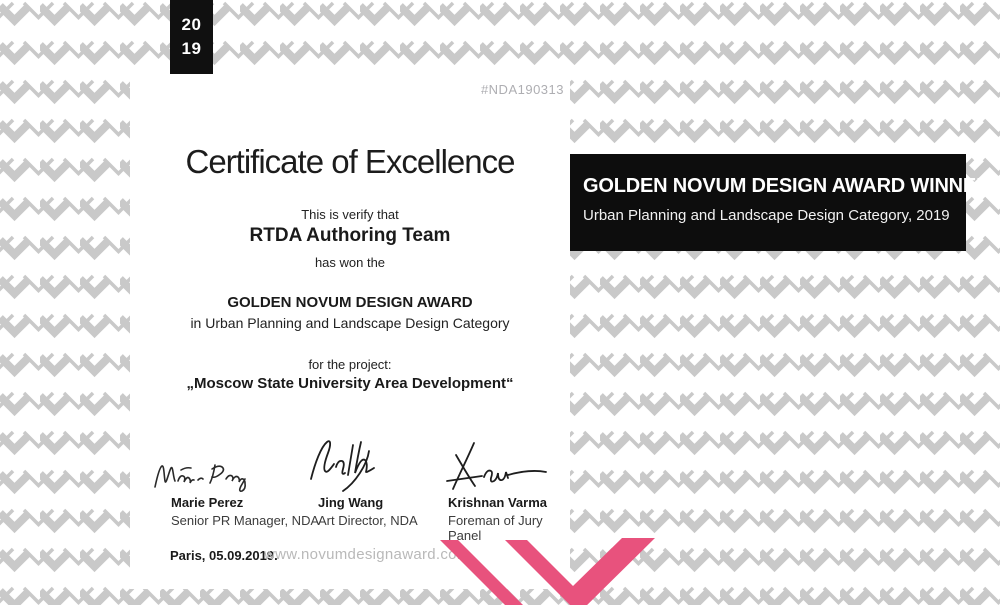 This screenshot has width=1000, height=605. Describe the element at coordinates (350, 214) in the screenshot. I see `intro-line: This is verify that` at that location.